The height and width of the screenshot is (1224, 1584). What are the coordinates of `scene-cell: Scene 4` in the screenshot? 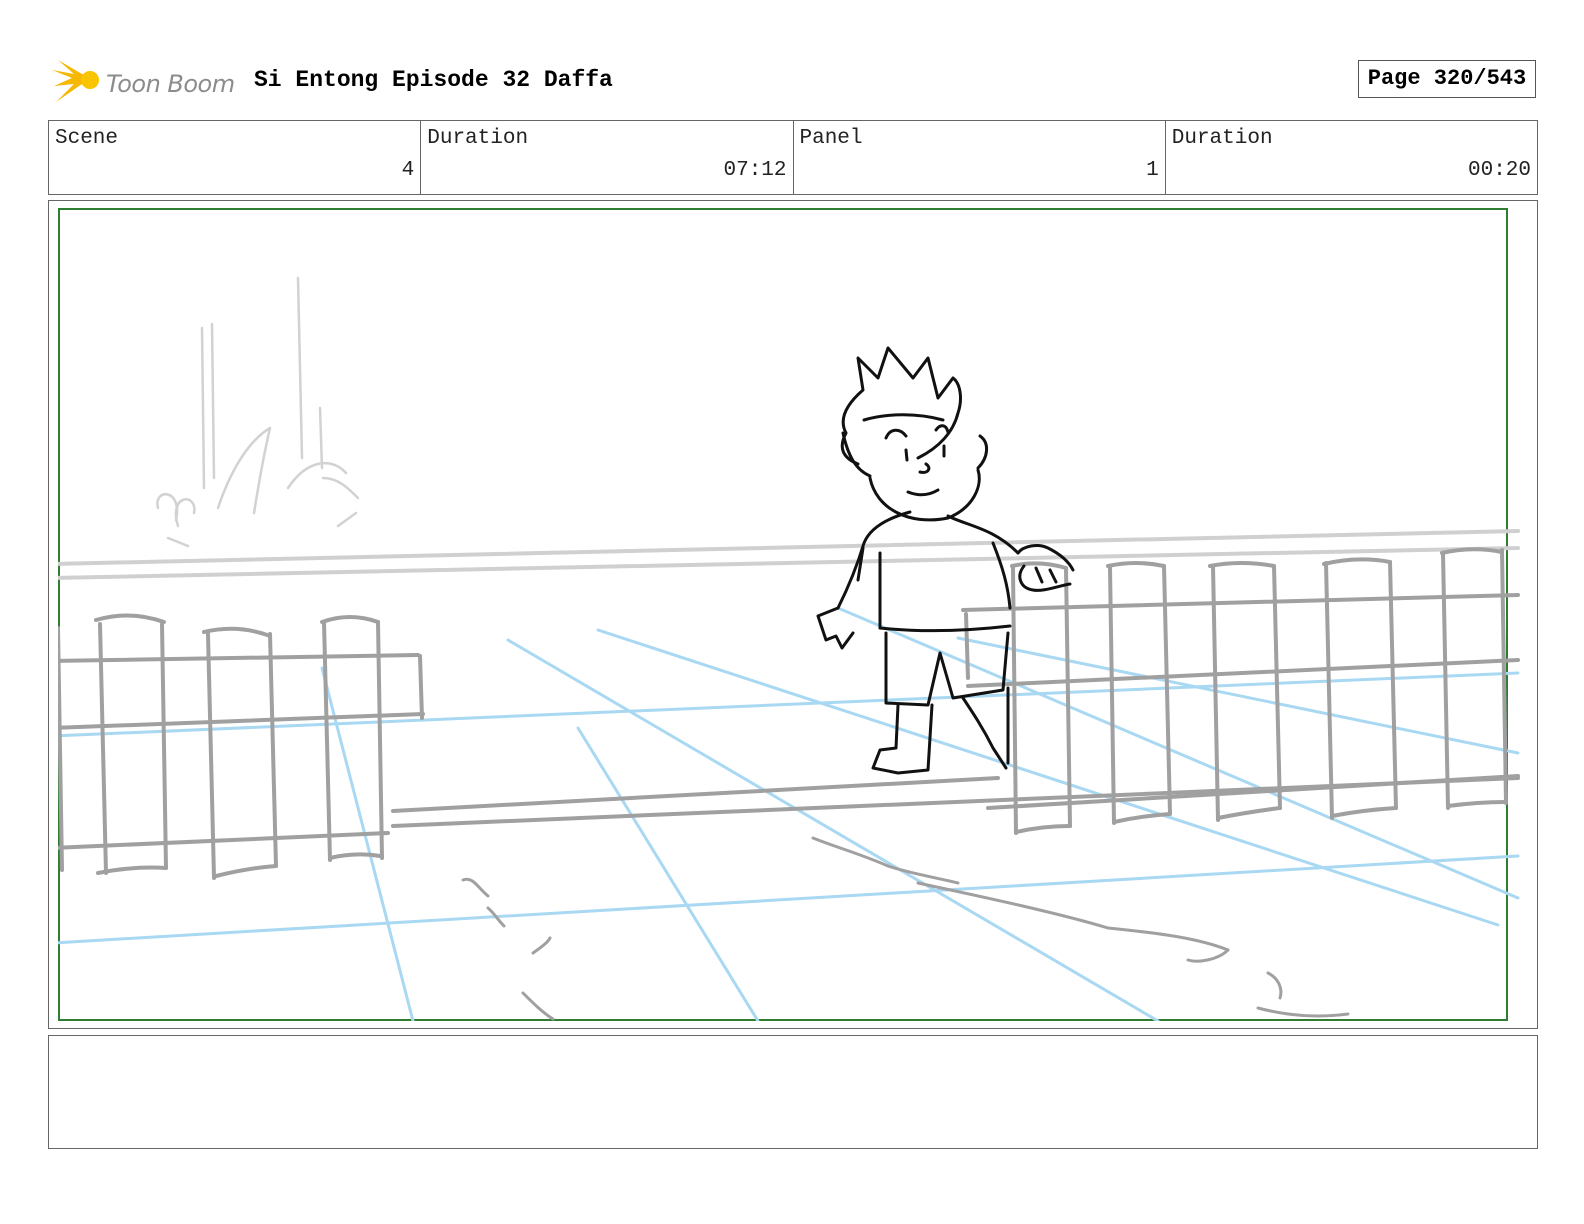 It's located at (235, 157).